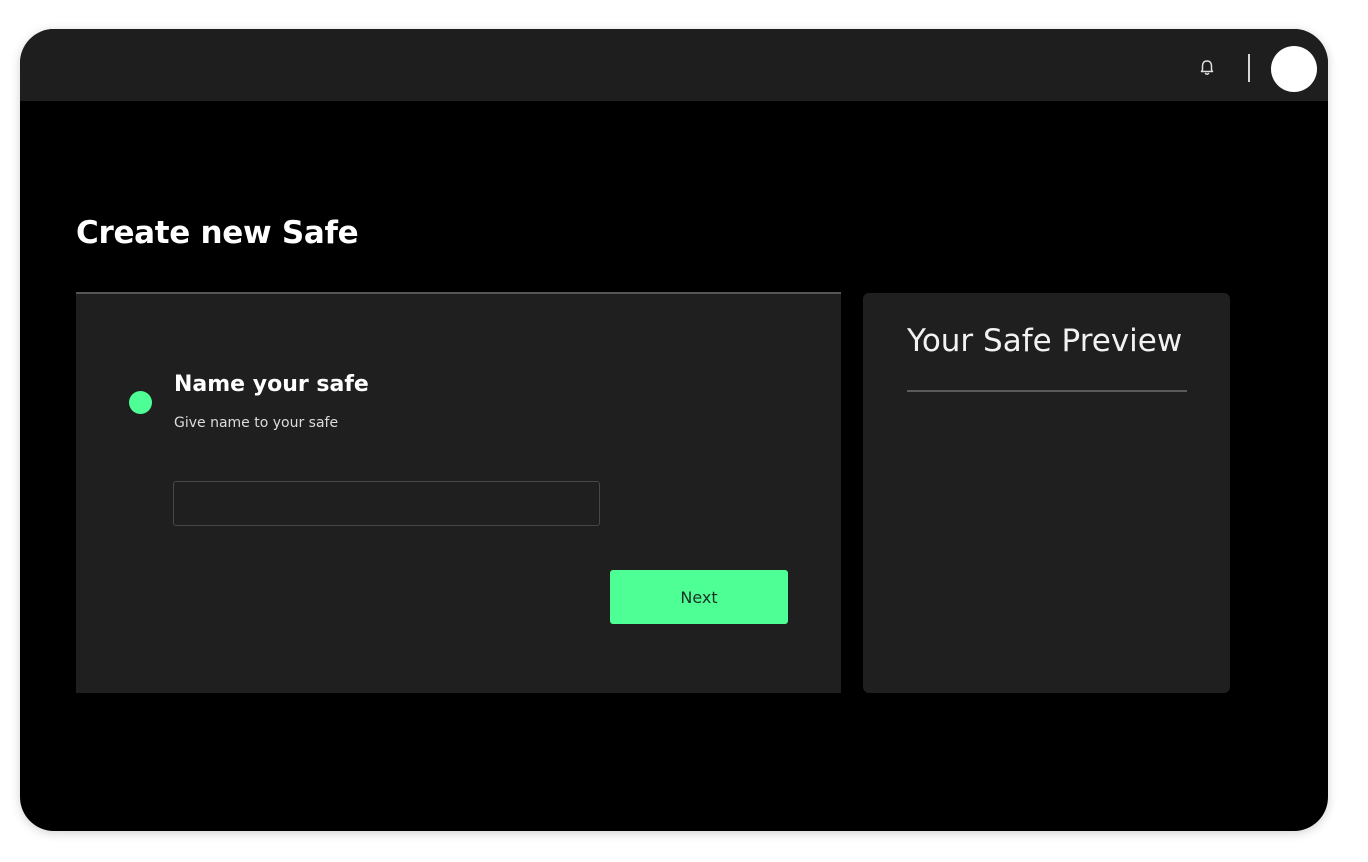 This screenshot has width=1368, height=862. I want to click on bell-icon-glyph, so click(1207, 67).